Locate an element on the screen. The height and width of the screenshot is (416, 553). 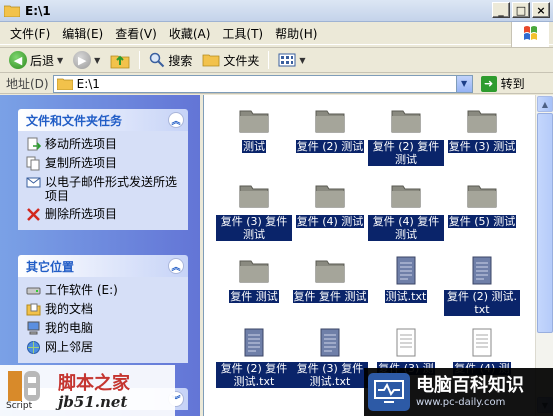
other-places-panel: 其它位置 ︽ 工作软件 (E:) 我的文档 我的电脑 网上邻居 is located at coordinates (103, 309).